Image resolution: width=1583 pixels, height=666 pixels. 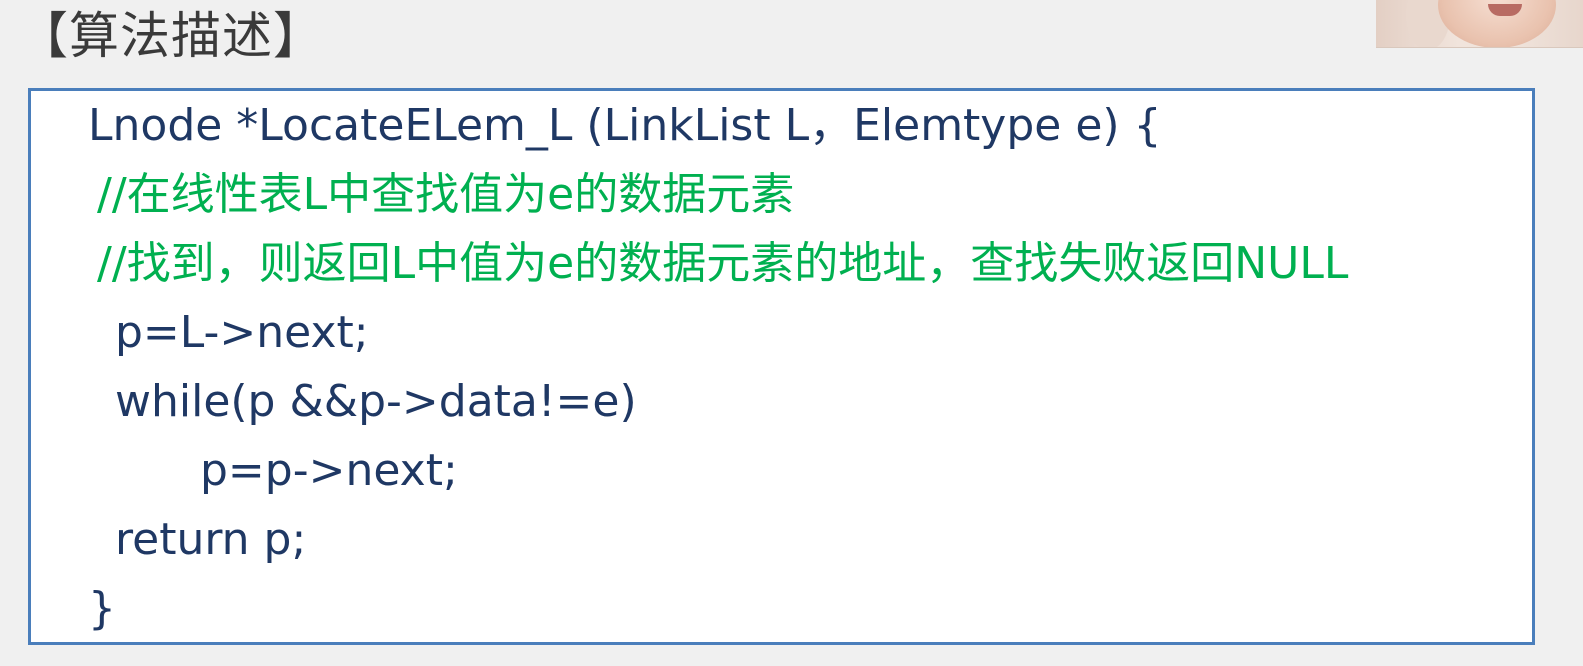 What do you see at coordinates (329, 470) in the screenshot?
I see `code-line-loop-body: p=p->next;` at bounding box center [329, 470].